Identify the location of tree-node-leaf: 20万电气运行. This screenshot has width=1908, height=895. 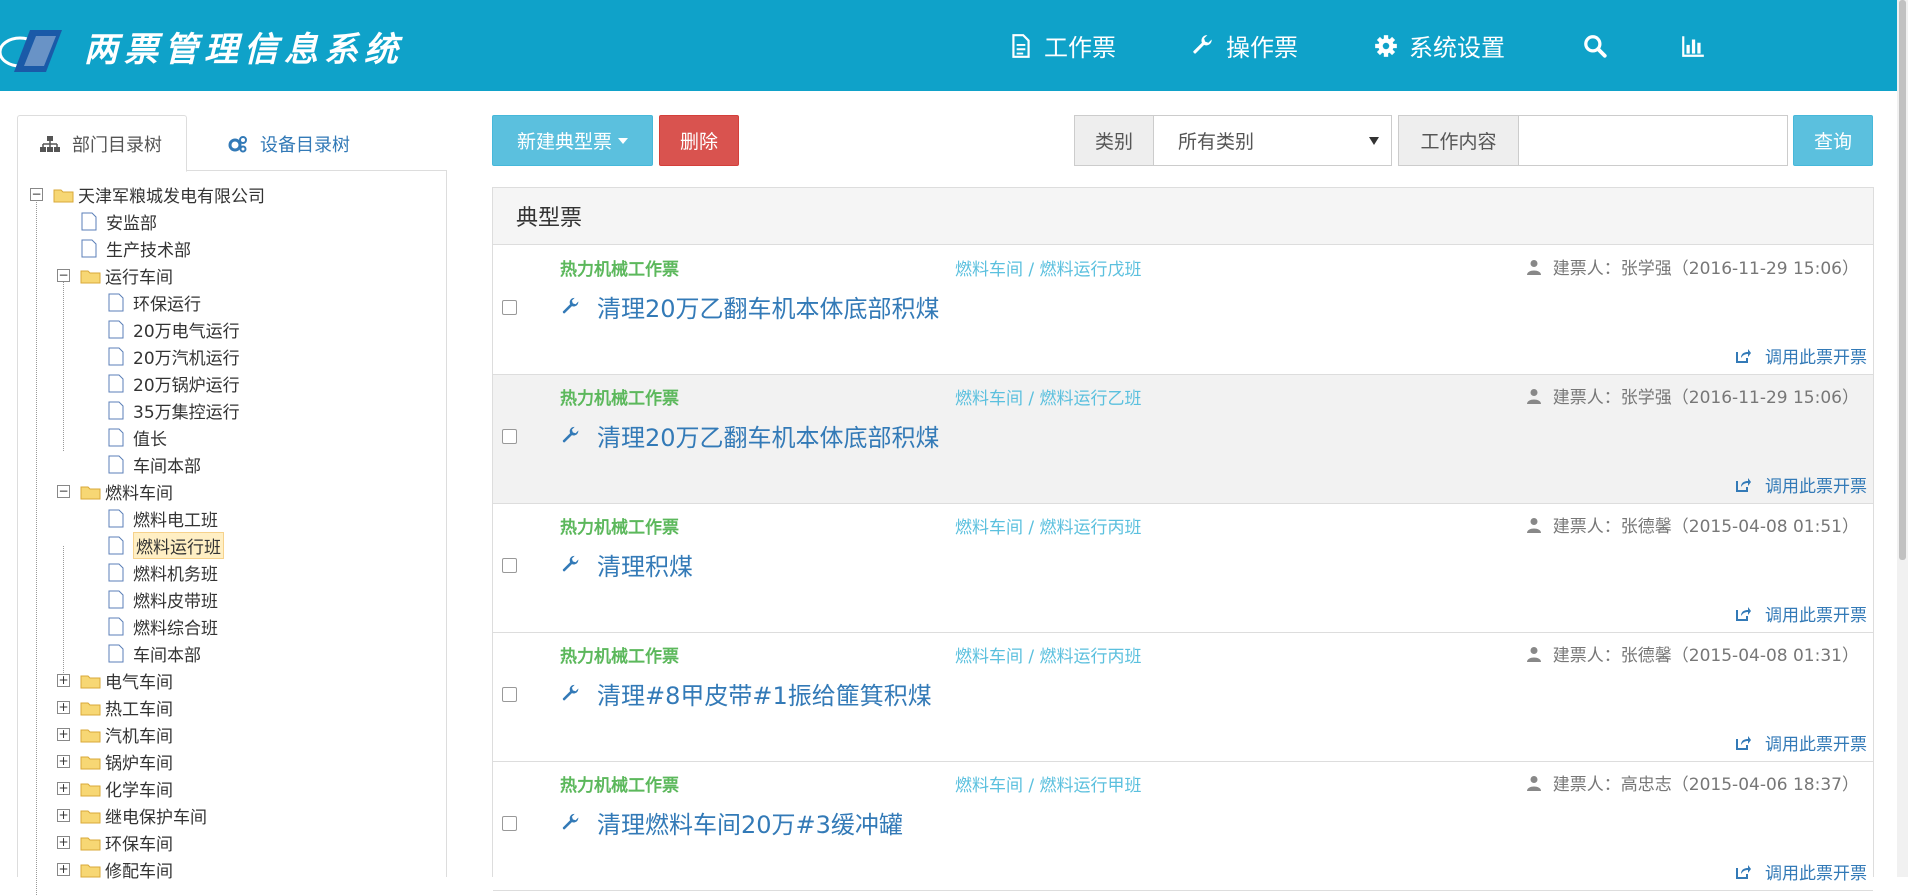
(174, 329).